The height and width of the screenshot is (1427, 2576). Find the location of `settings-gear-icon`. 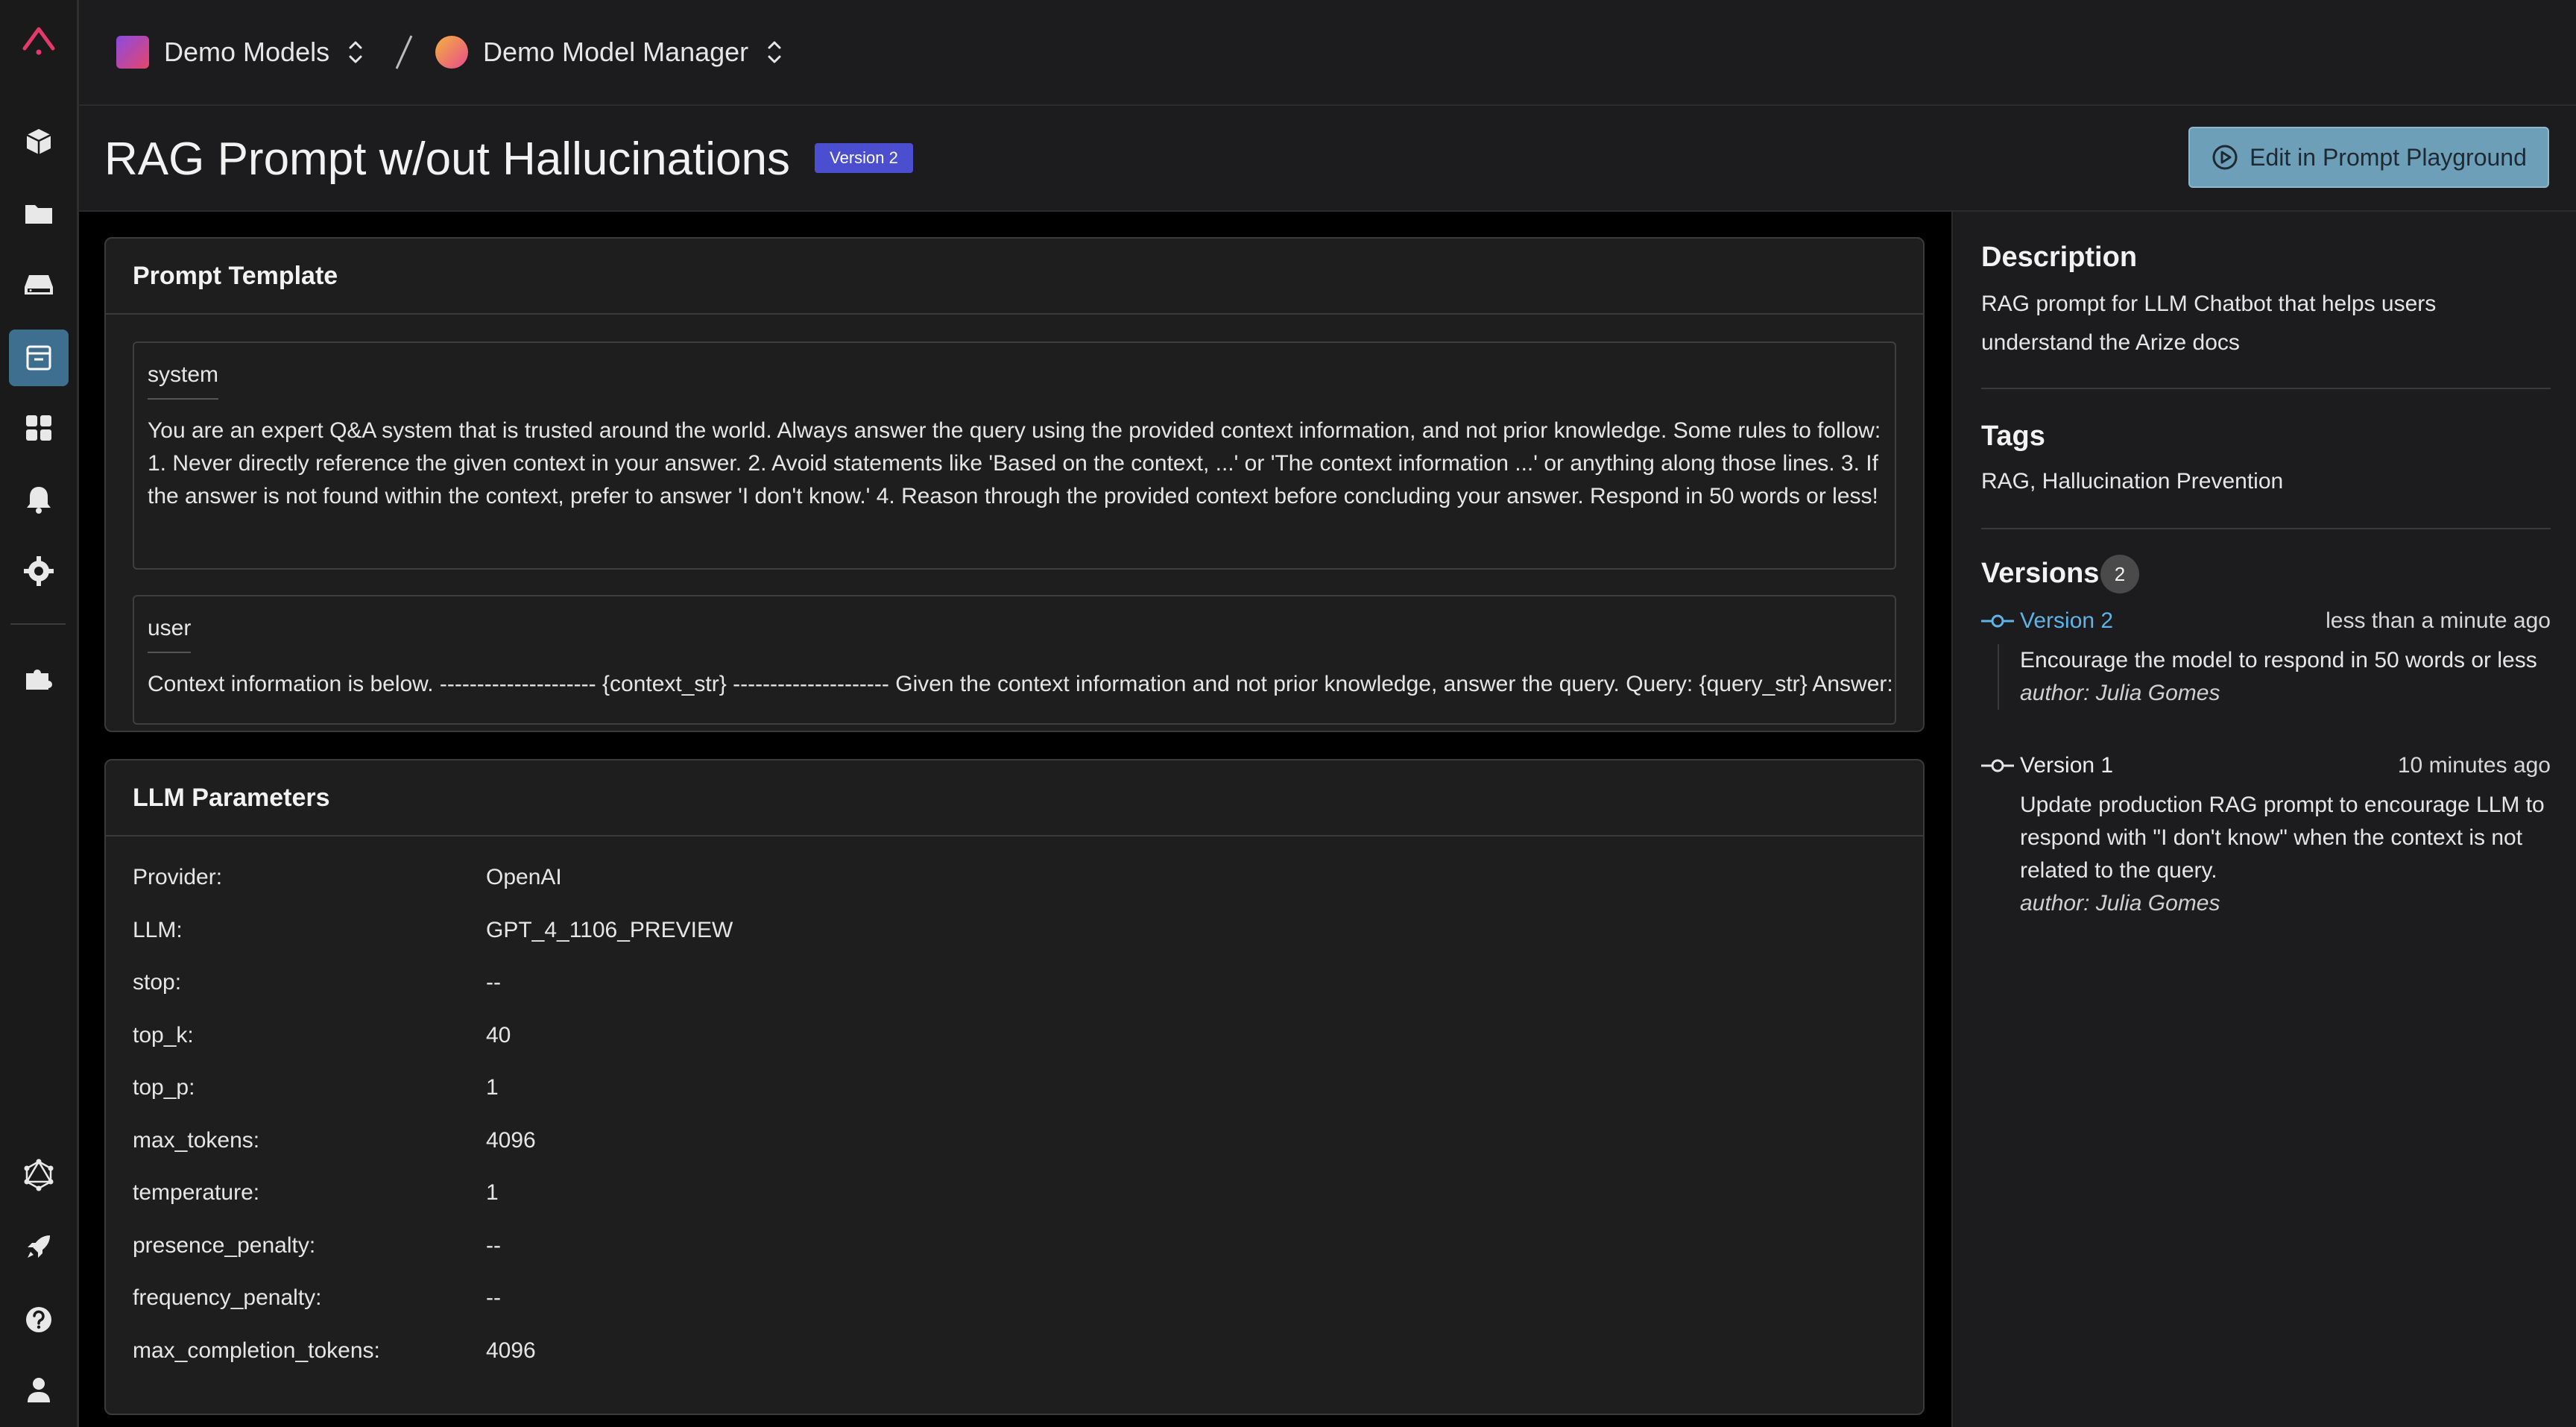

settings-gear-icon is located at coordinates (39, 571).